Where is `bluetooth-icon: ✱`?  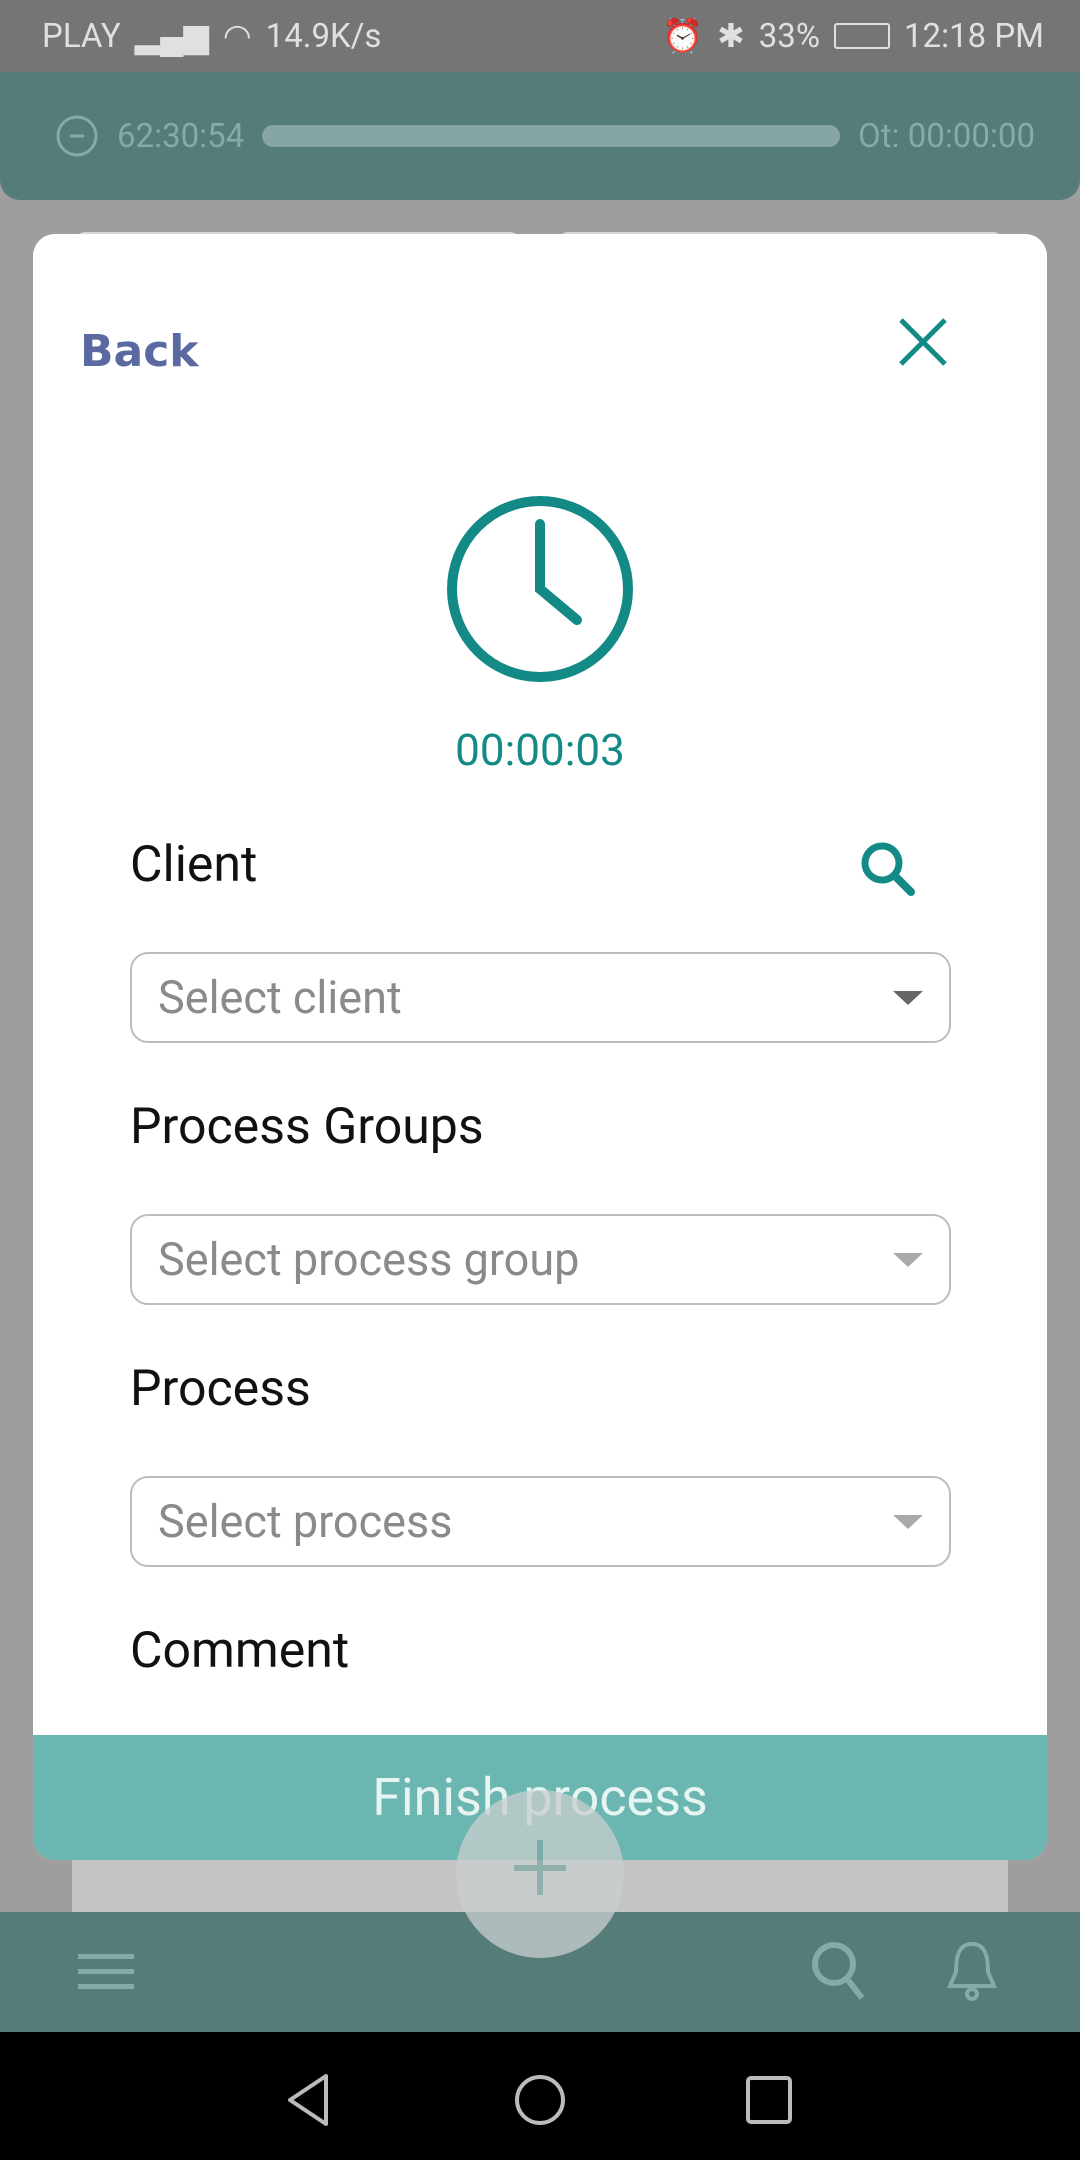
bluetooth-icon: ✱ is located at coordinates (731, 36).